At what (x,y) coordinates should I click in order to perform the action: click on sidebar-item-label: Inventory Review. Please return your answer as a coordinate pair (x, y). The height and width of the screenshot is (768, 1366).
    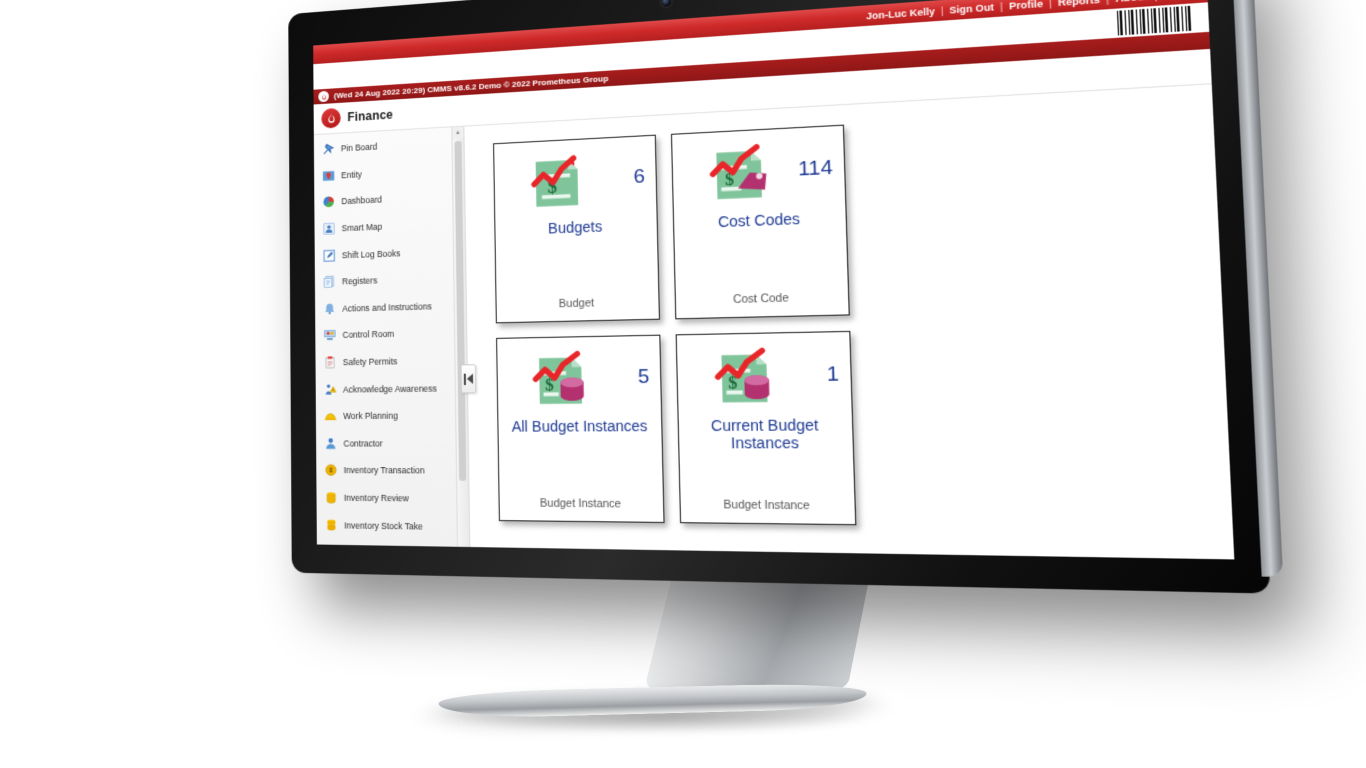
    Looking at the image, I should click on (376, 498).